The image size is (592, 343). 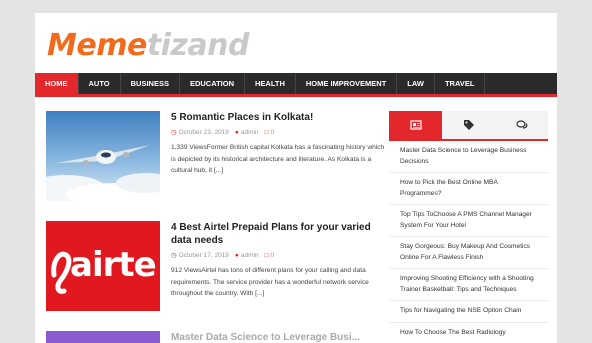 I want to click on airplane-image, so click(x=103, y=156).